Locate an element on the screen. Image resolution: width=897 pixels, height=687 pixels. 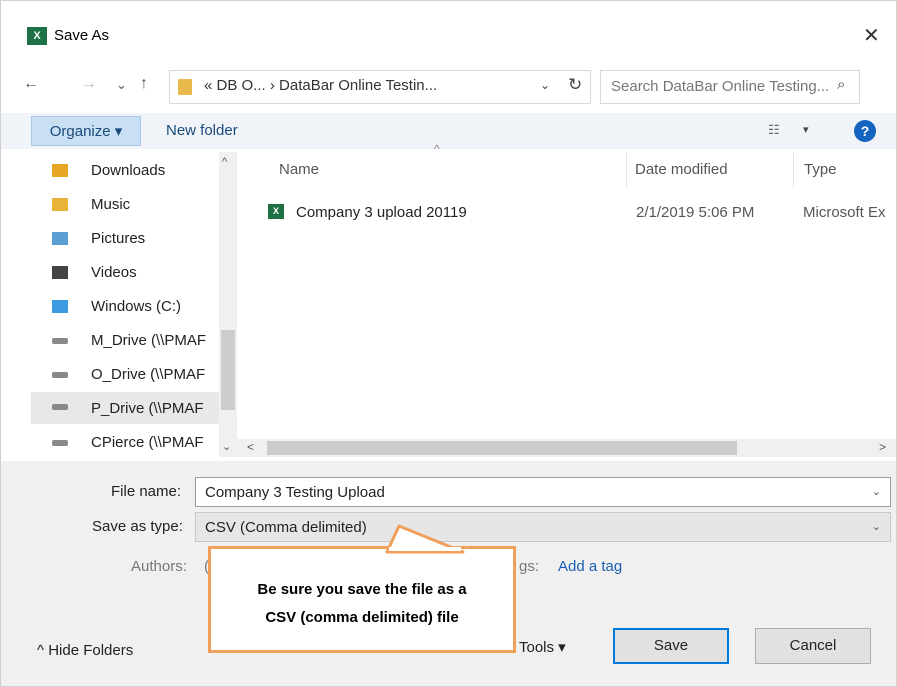
excel-file-icon: X is located at coordinates (276, 211).